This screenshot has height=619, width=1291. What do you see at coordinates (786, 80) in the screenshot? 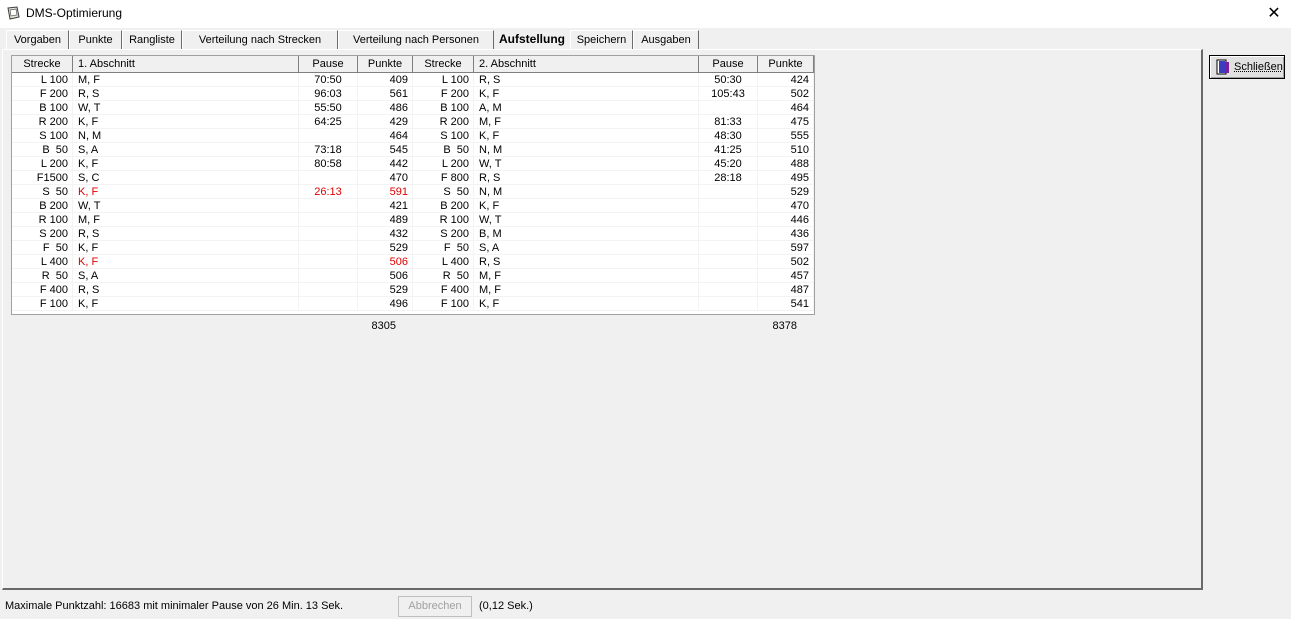
I see `cell-punkte-2: 424` at bounding box center [786, 80].